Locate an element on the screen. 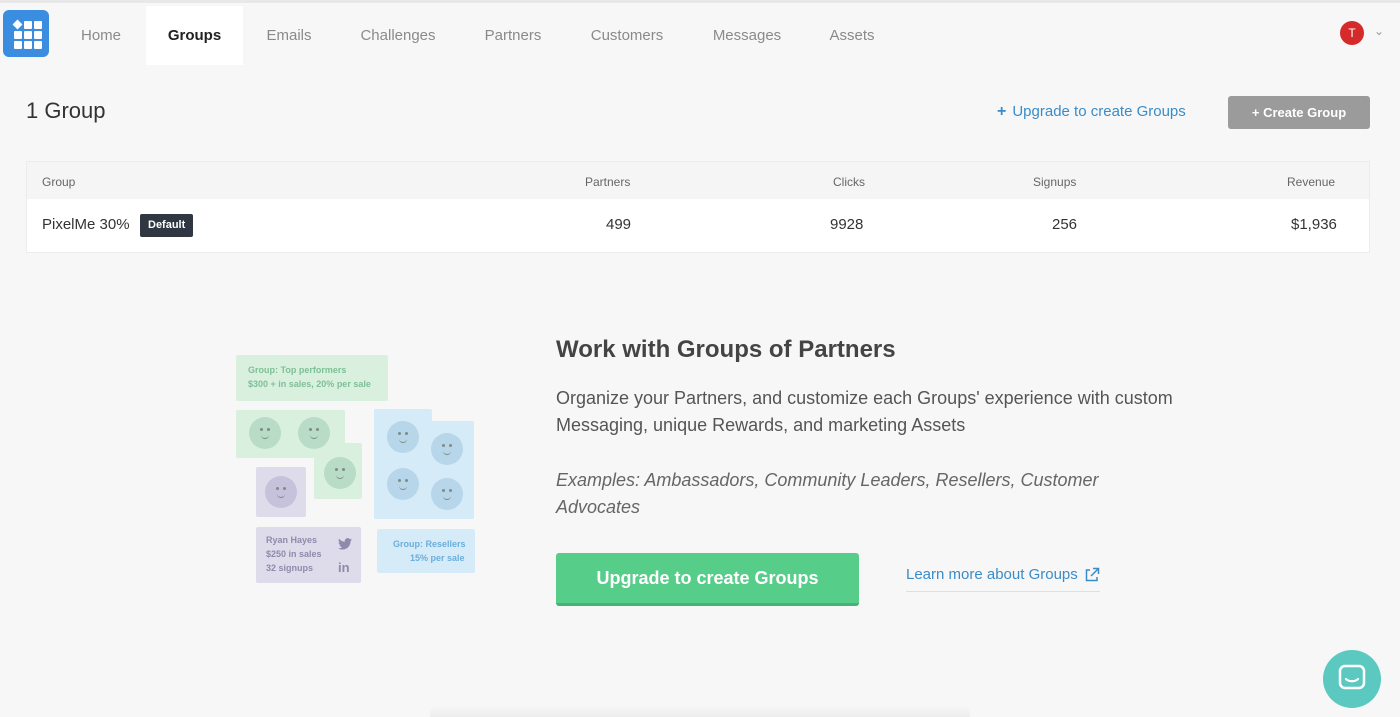 This screenshot has height=717, width=1400. column-header-clicks: Clicks is located at coordinates (849, 182).